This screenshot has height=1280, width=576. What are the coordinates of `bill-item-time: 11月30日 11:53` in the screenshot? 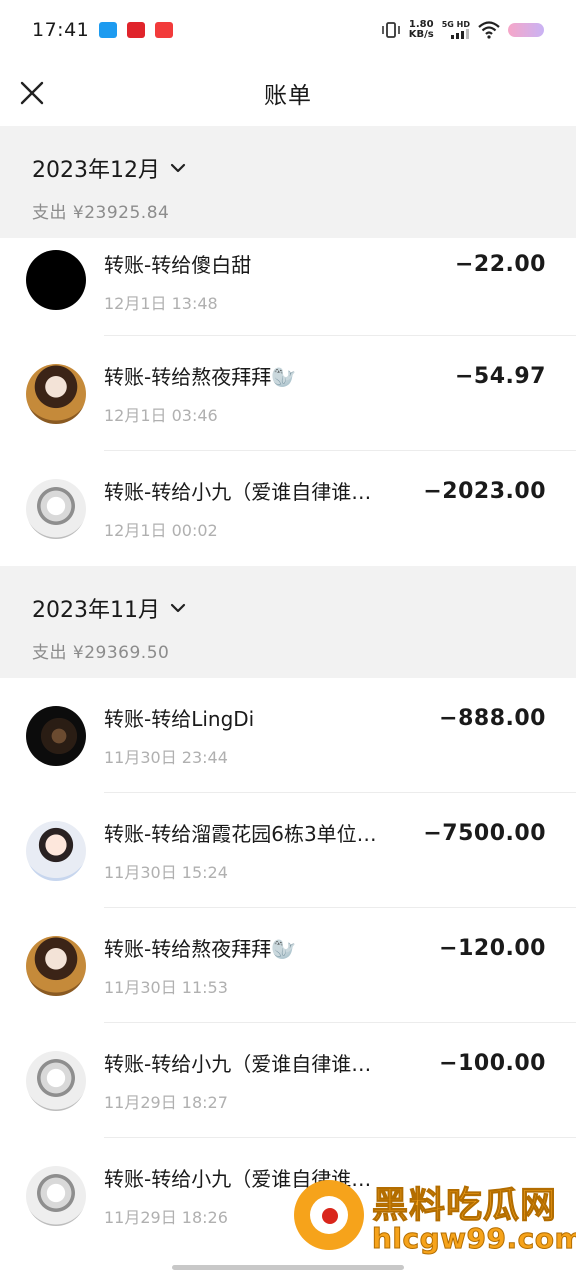 It's located at (166, 987).